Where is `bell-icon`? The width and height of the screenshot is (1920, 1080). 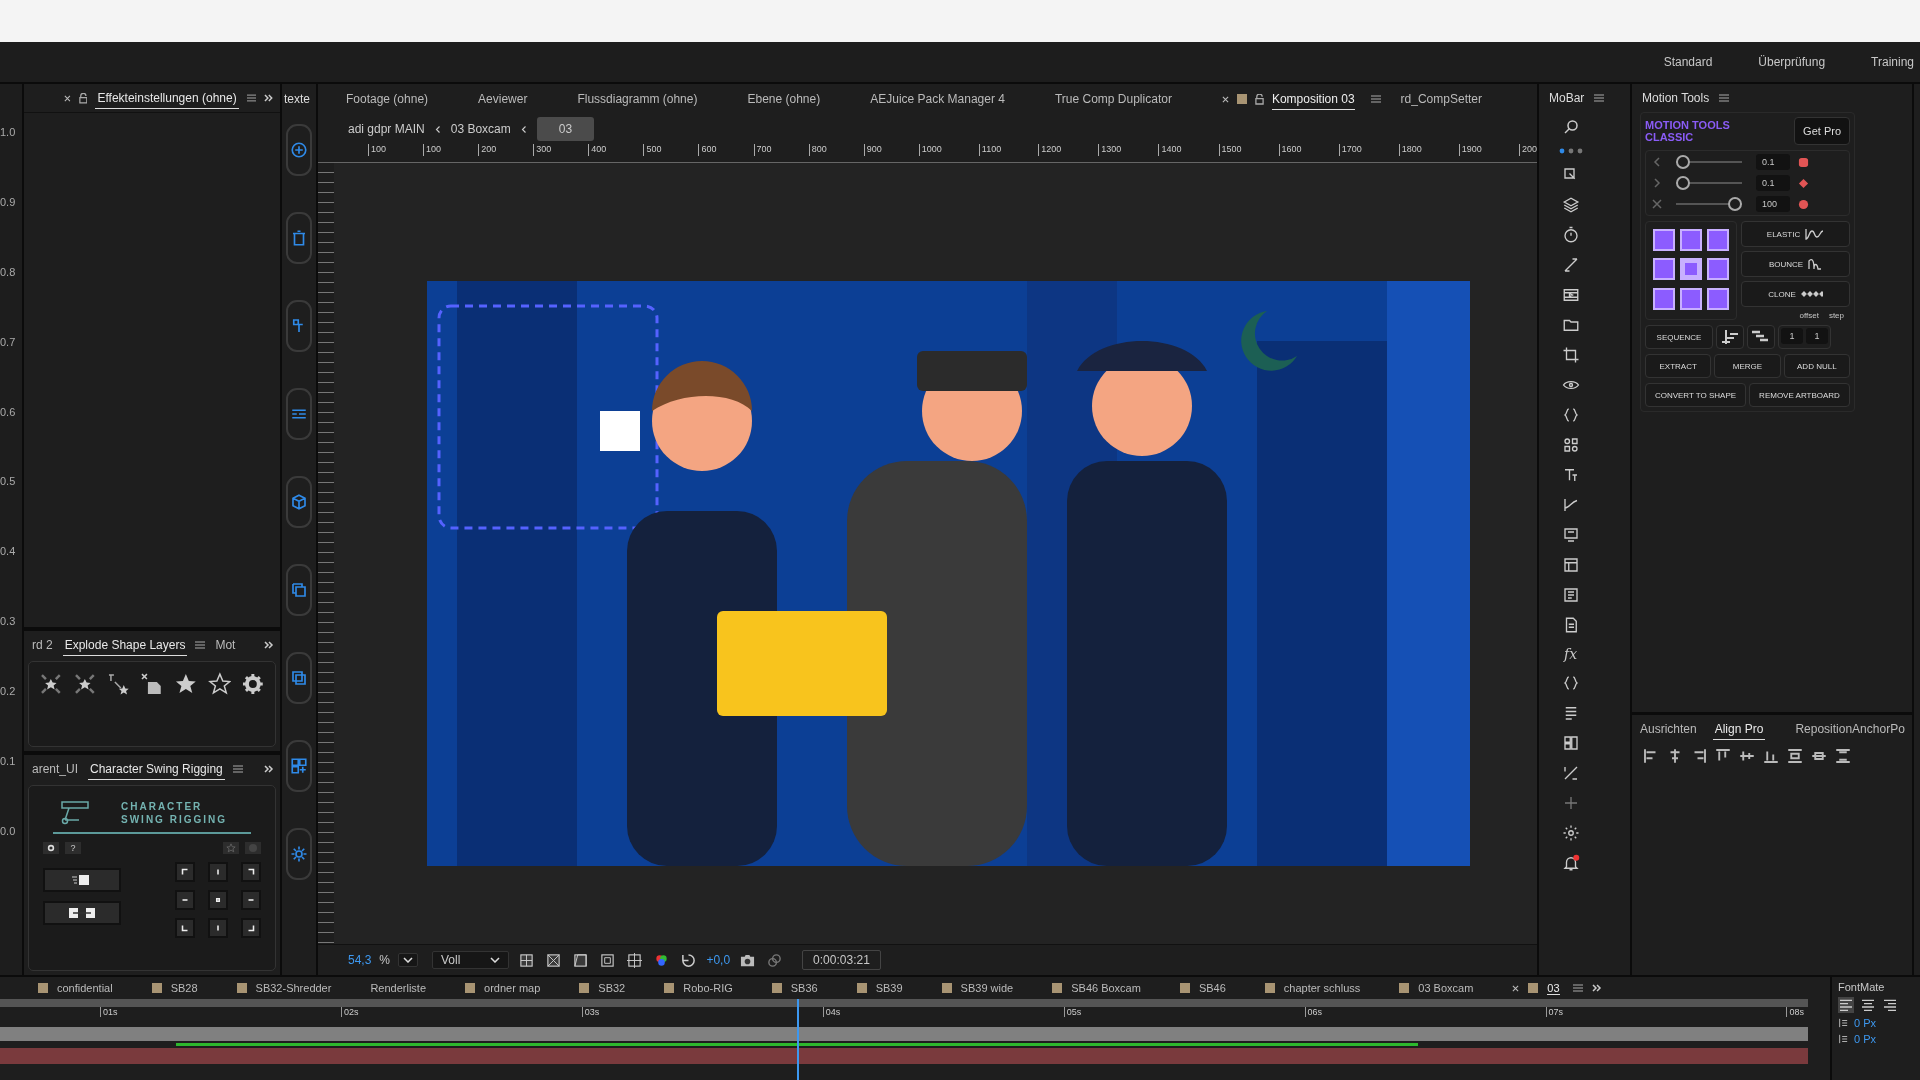
bell-icon is located at coordinates (1570, 863).